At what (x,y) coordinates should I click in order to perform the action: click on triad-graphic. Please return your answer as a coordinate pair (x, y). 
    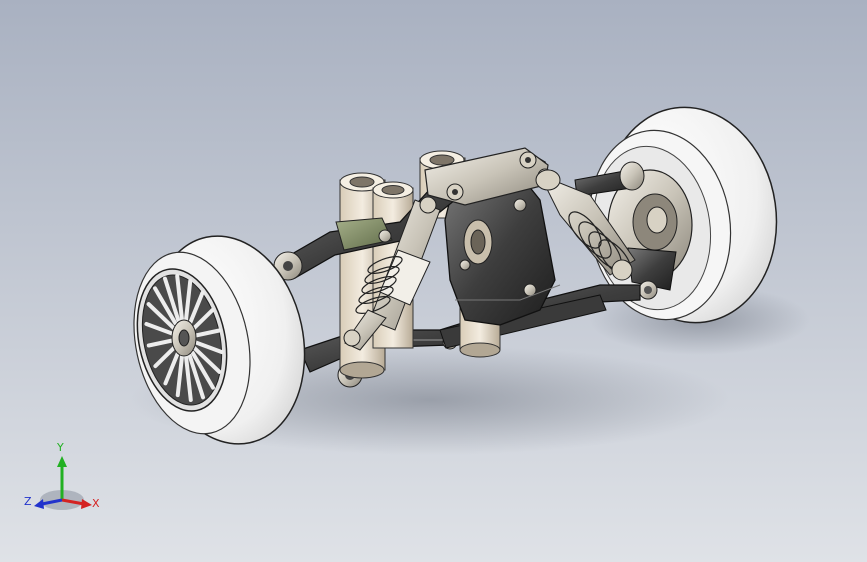
    Looking at the image, I should click on (63, 483).